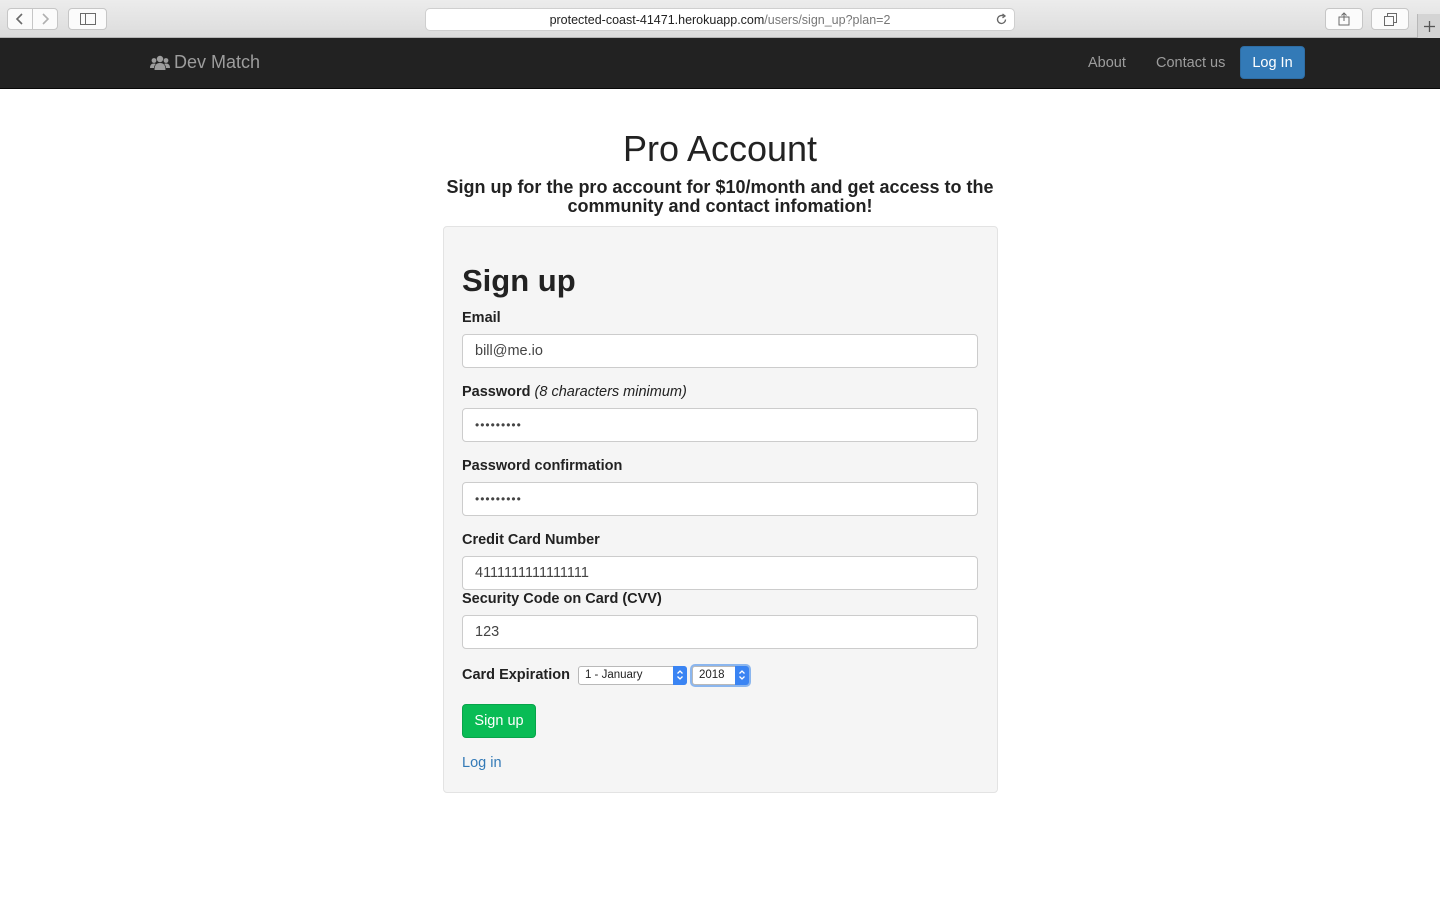 Image resolution: width=1440 pixels, height=900 pixels. I want to click on signup-submit-button: Sign up, so click(499, 721).